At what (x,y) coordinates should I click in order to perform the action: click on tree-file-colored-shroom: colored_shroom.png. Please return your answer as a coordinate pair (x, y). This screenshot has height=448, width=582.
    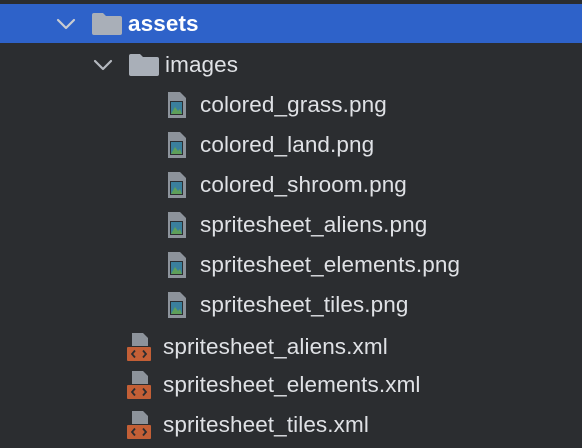
    Looking at the image, I should click on (291, 185).